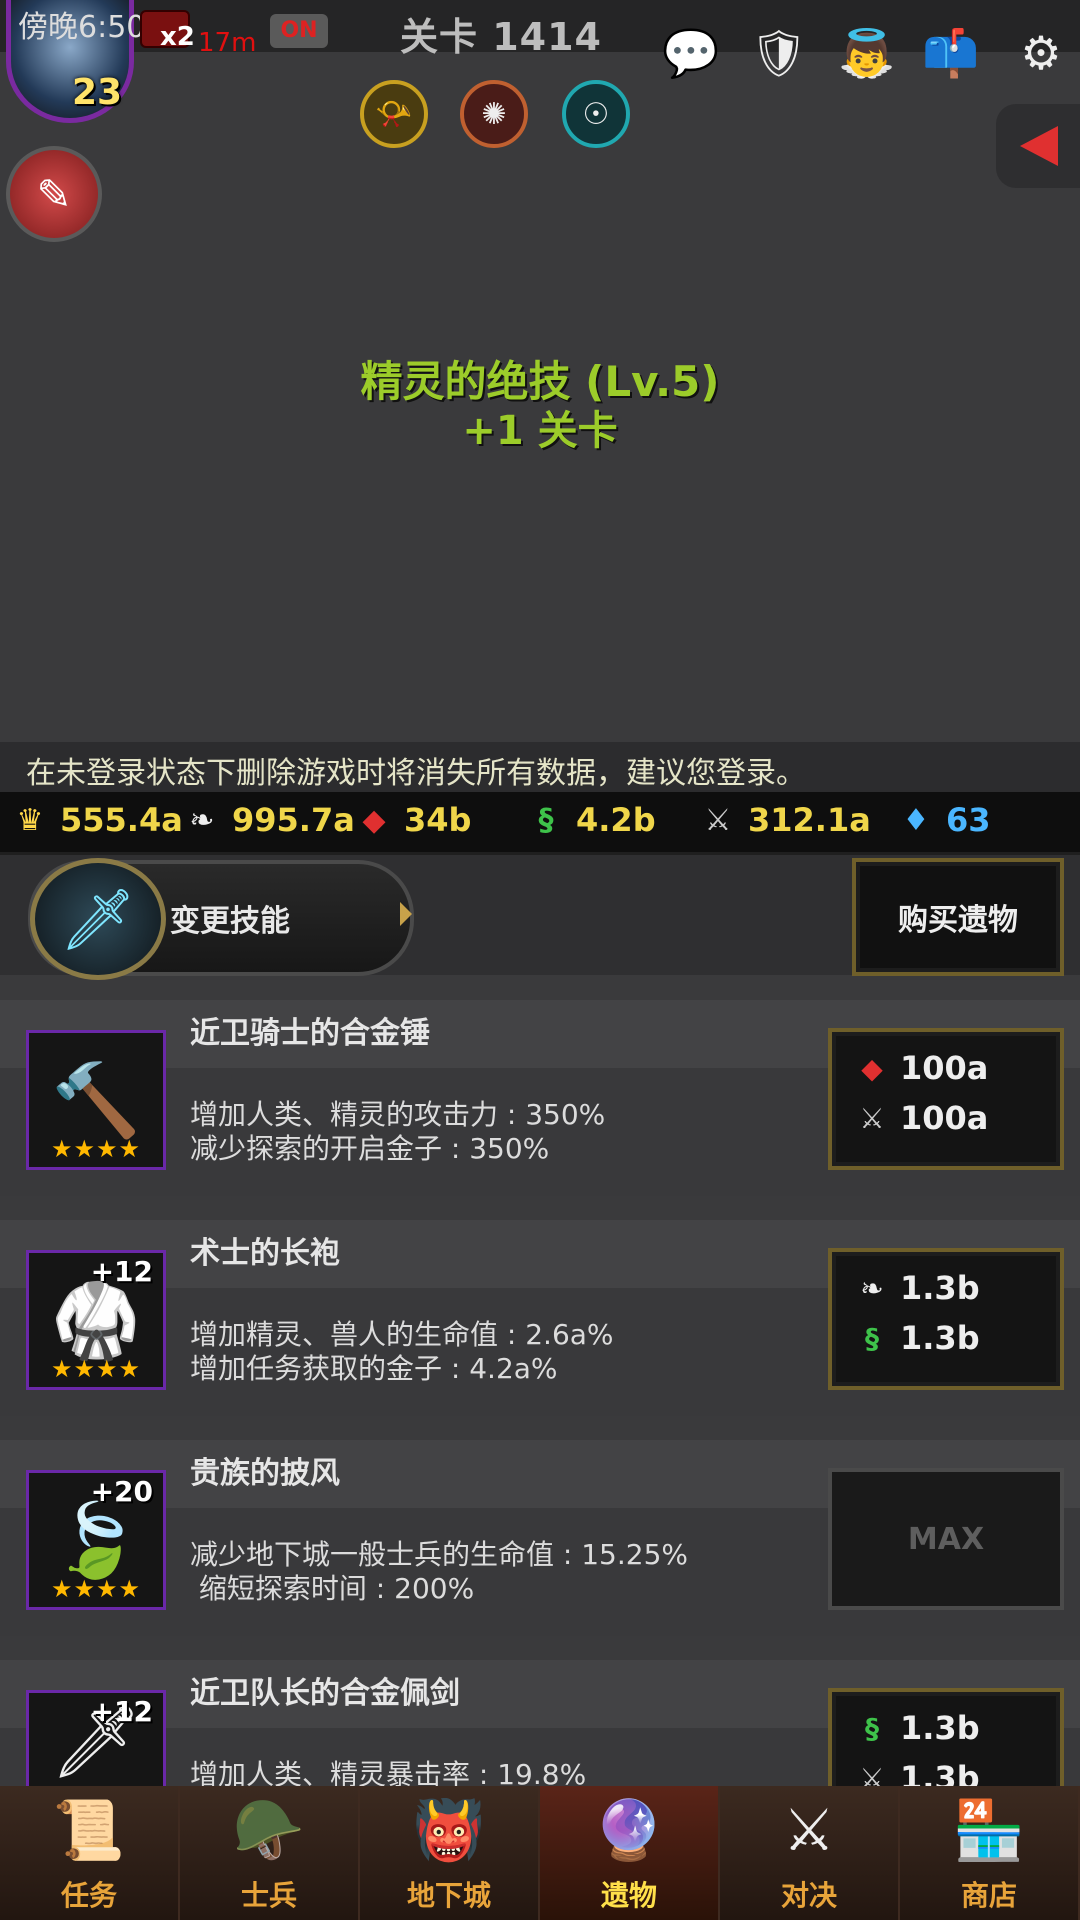 Image resolution: width=1080 pixels, height=1920 pixels. What do you see at coordinates (265, 1473) in the screenshot?
I see `relic-name: 贵族的披风` at bounding box center [265, 1473].